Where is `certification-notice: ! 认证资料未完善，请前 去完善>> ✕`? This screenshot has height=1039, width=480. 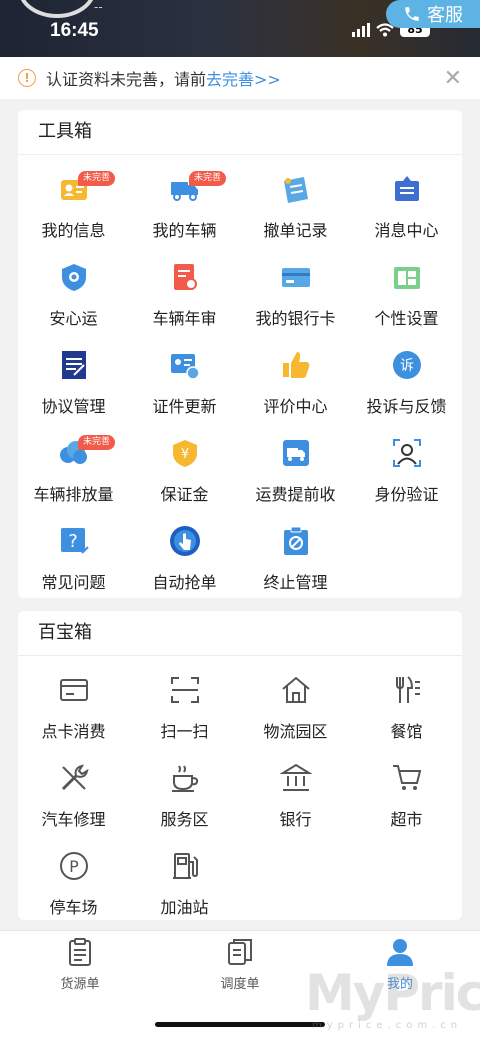 certification-notice: ! 认证资料未完善，请前 去完善>> ✕ is located at coordinates (240, 78).